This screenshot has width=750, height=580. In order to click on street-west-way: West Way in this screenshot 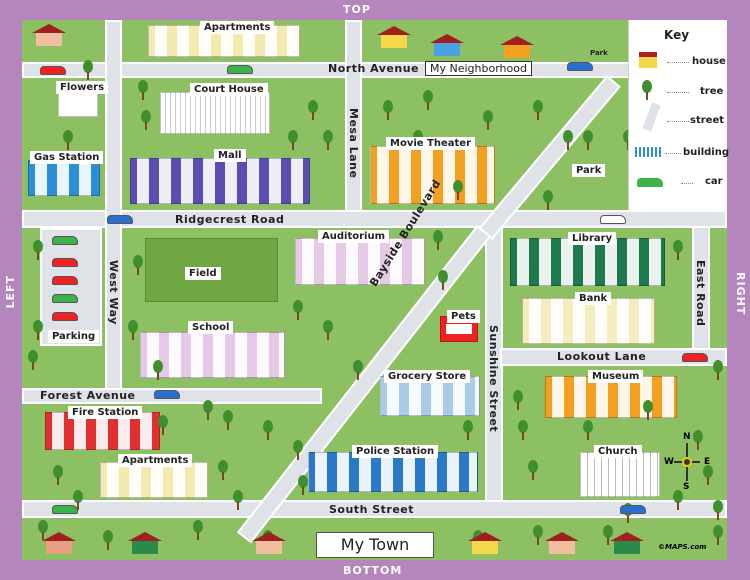, I will do `click(113, 292)`.